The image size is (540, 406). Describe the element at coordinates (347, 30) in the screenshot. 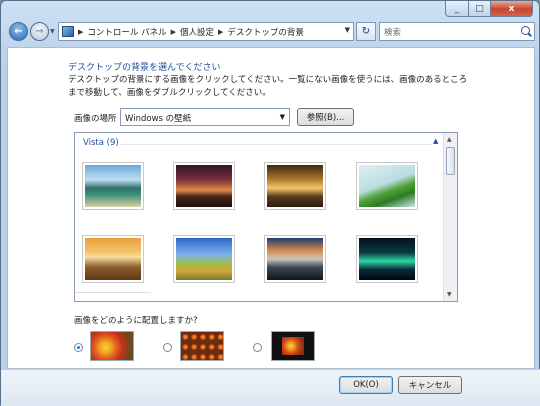

I see `address-dropdown-icon: ▼` at that location.